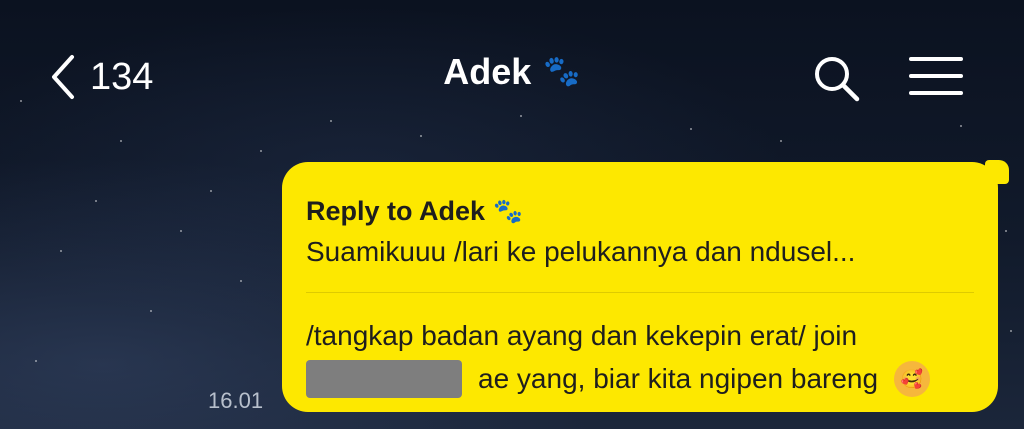  I want to click on reply-header: Reply to Adek 🐾, so click(414, 211).